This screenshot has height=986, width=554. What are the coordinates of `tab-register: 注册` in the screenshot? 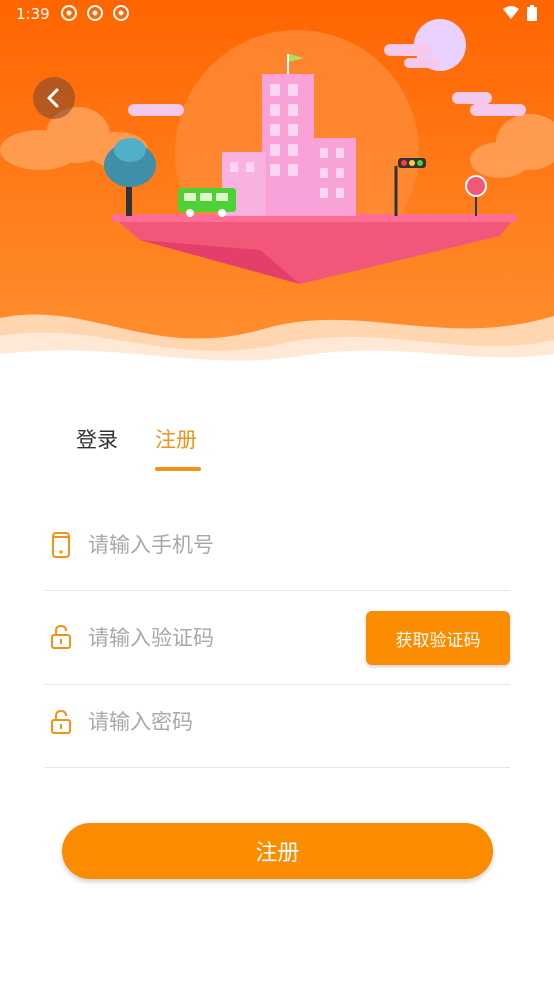 It's located at (176, 439).